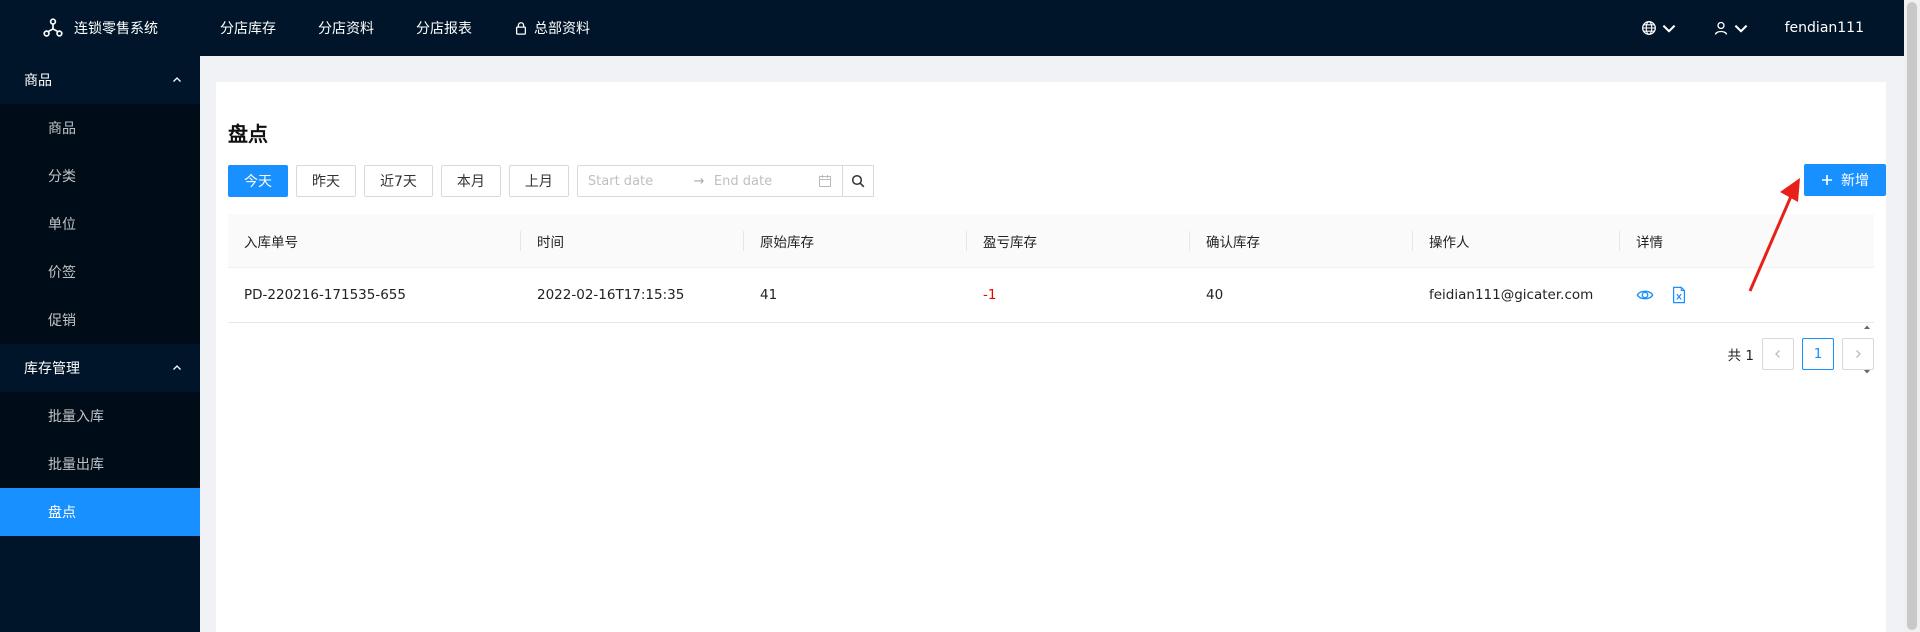 The width and height of the screenshot is (1920, 632). I want to click on cell-operator: feidian111@gicater.com, so click(1511, 295).